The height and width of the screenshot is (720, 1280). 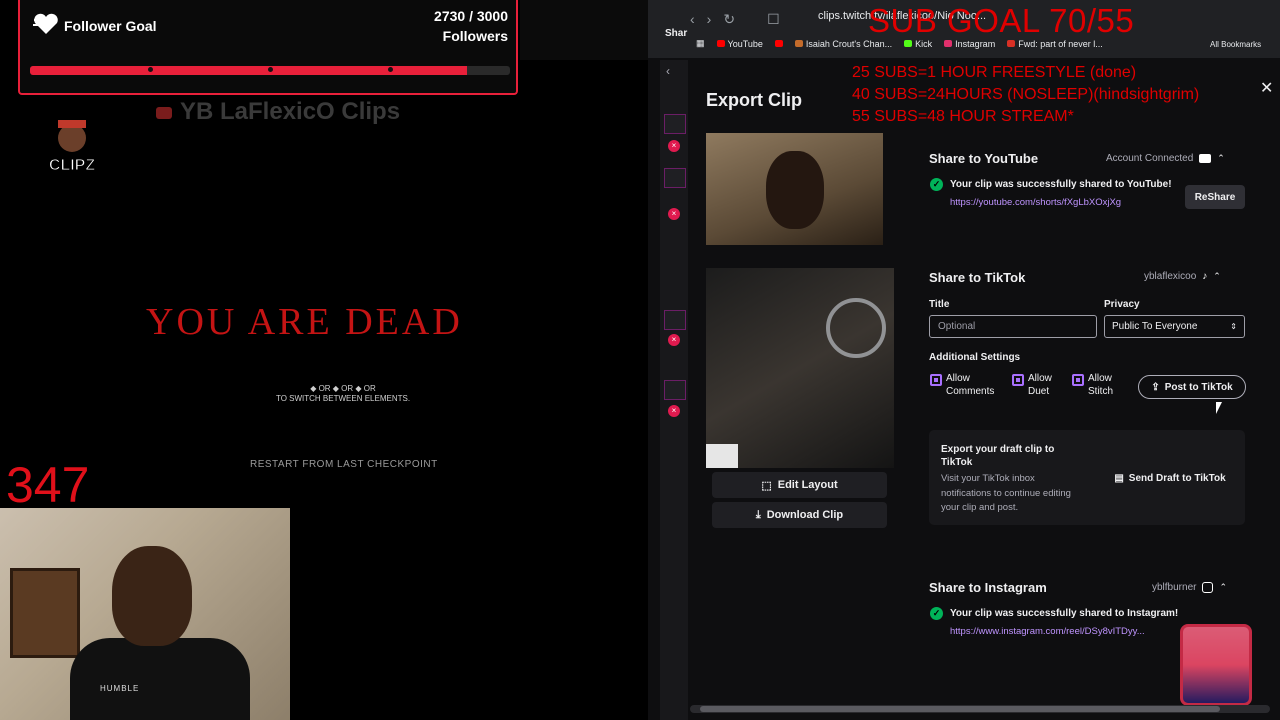 What do you see at coordinates (1037, 385) in the screenshot?
I see `allow-duet-checkbox: Allow Duet` at bounding box center [1037, 385].